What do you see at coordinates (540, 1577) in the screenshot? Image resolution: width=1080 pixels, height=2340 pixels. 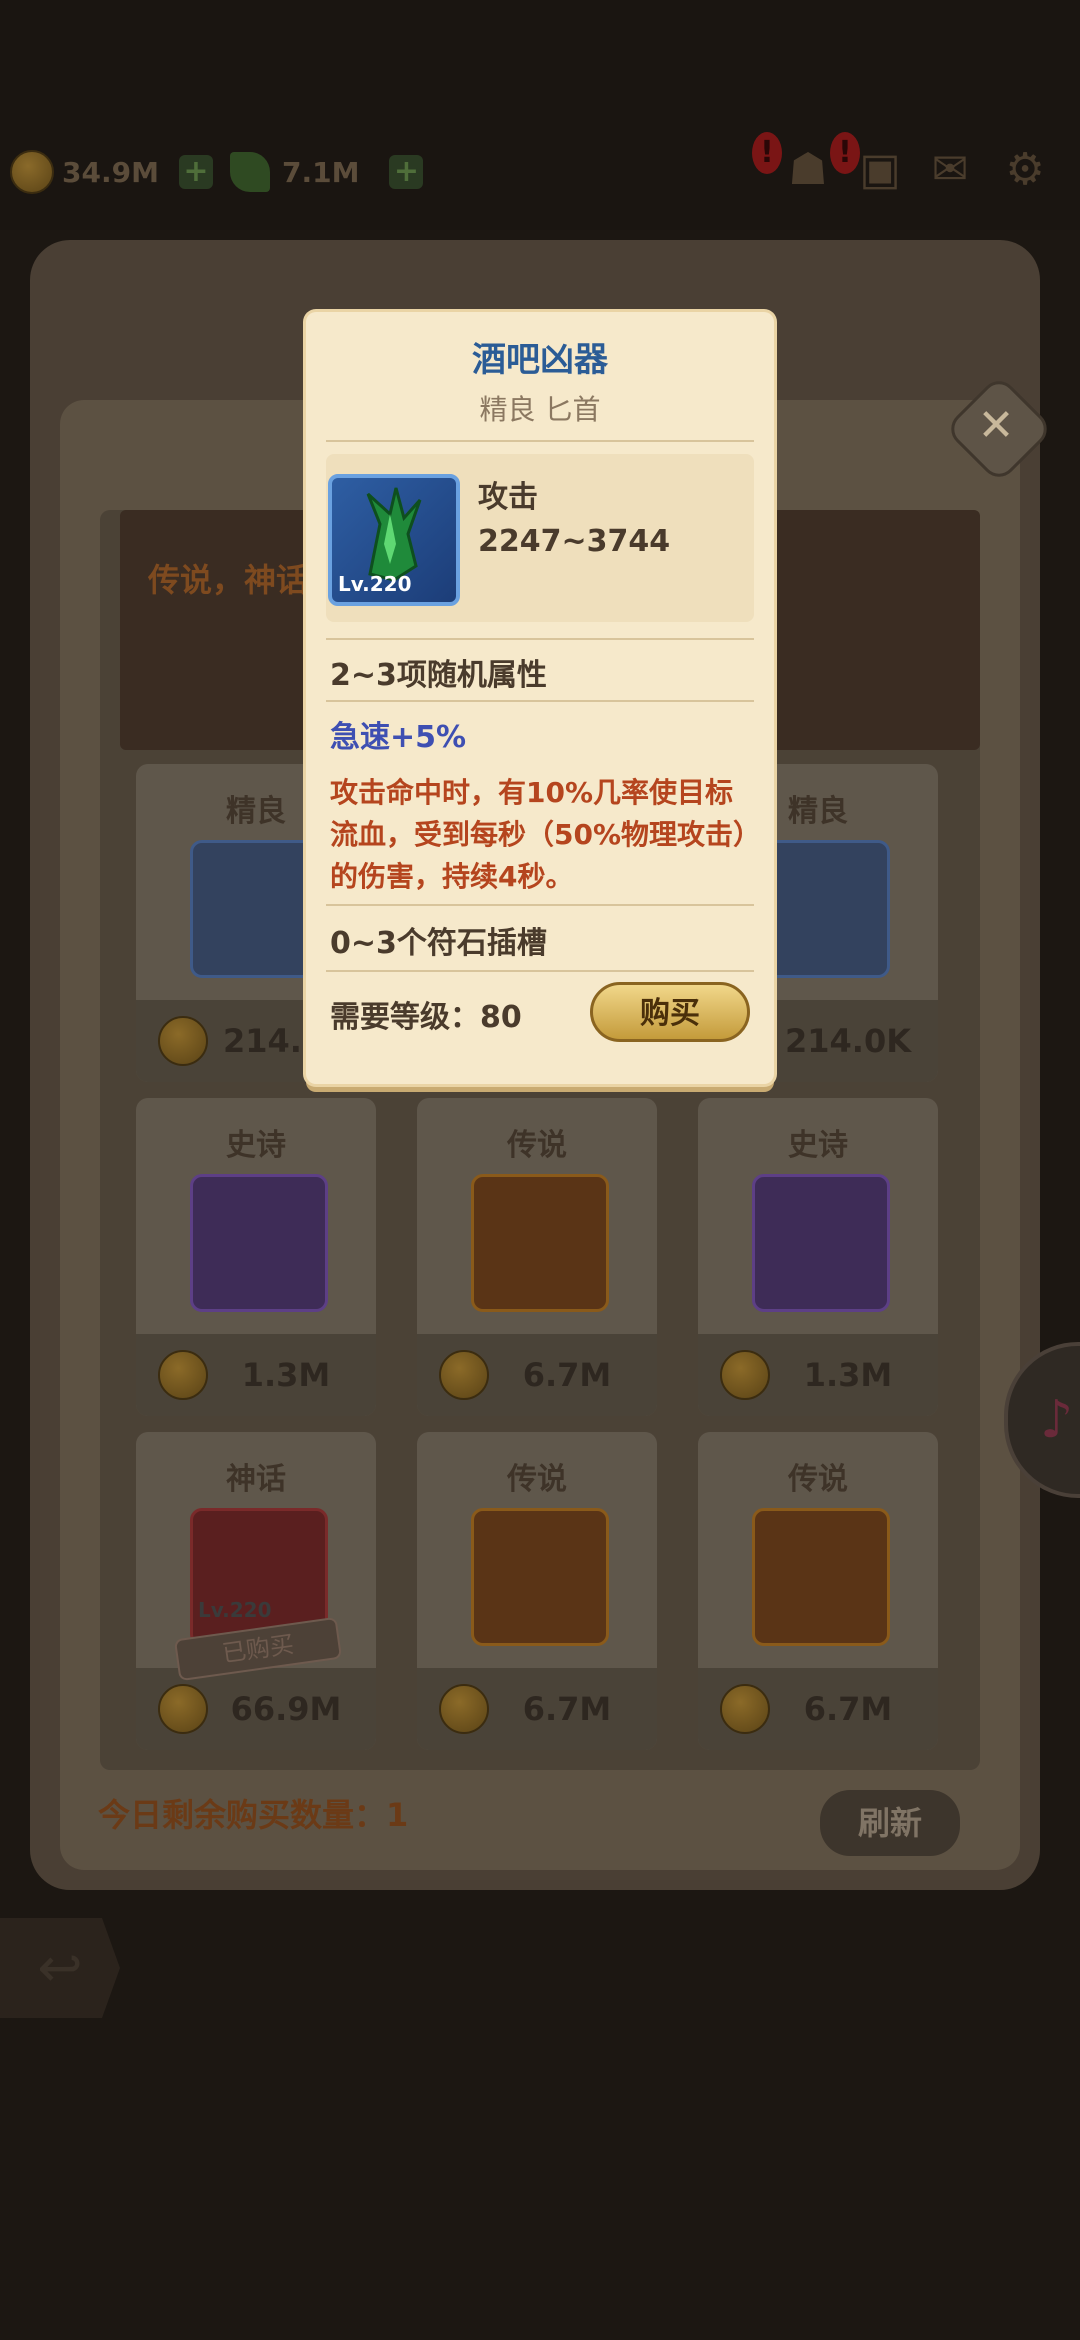 I see `broadsword-icon` at bounding box center [540, 1577].